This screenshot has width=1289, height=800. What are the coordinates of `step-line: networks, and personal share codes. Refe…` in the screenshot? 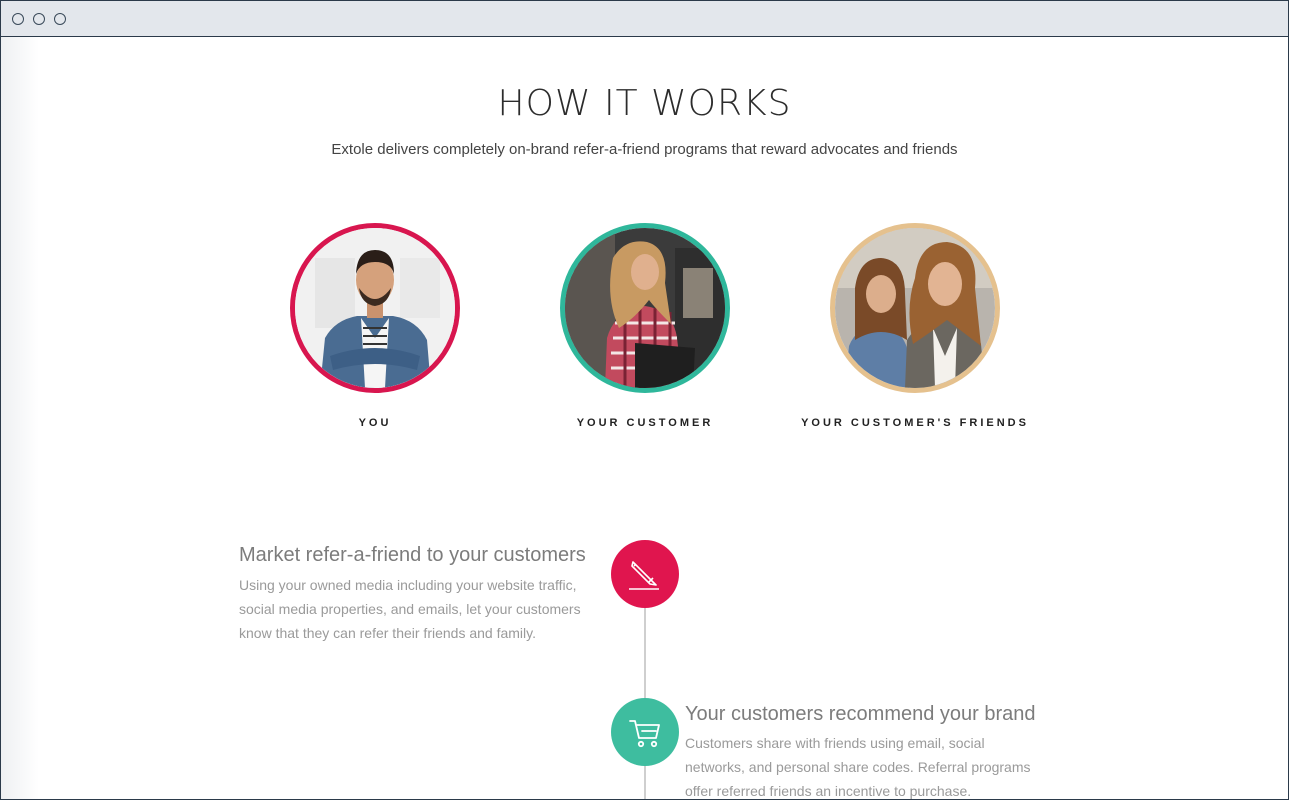 It's located at (858, 767).